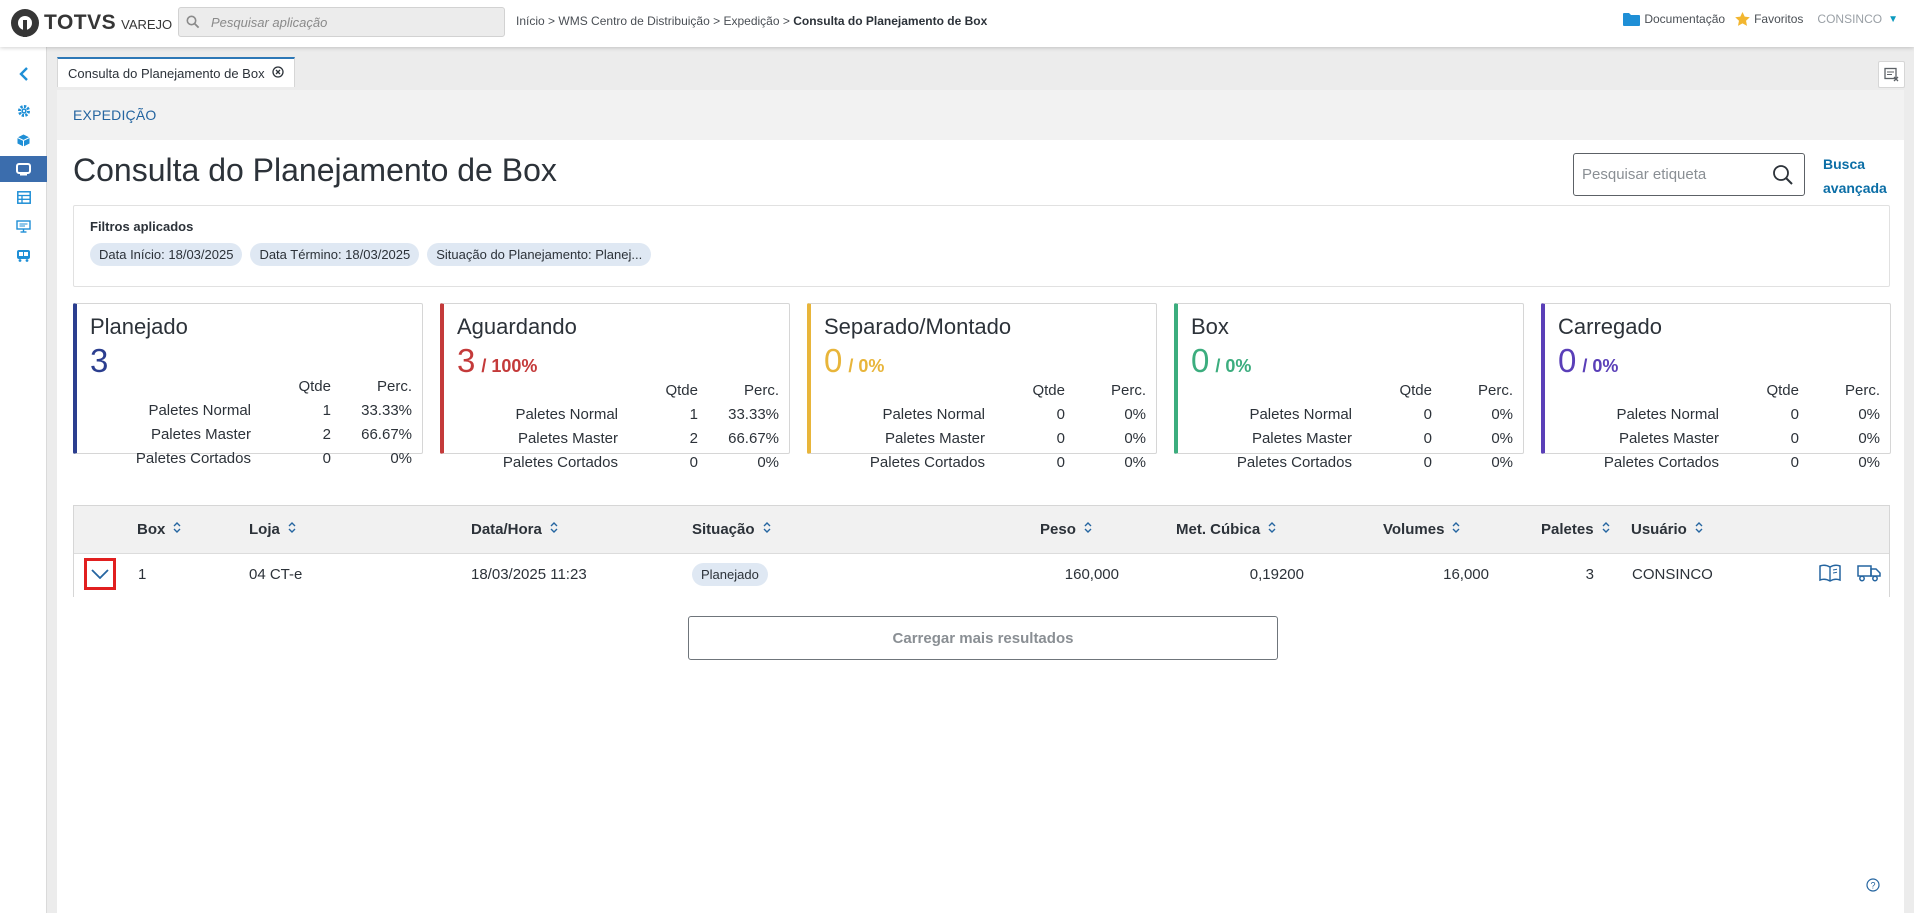  What do you see at coordinates (918, 326) in the screenshot?
I see `card-title: Separado/Montado` at bounding box center [918, 326].